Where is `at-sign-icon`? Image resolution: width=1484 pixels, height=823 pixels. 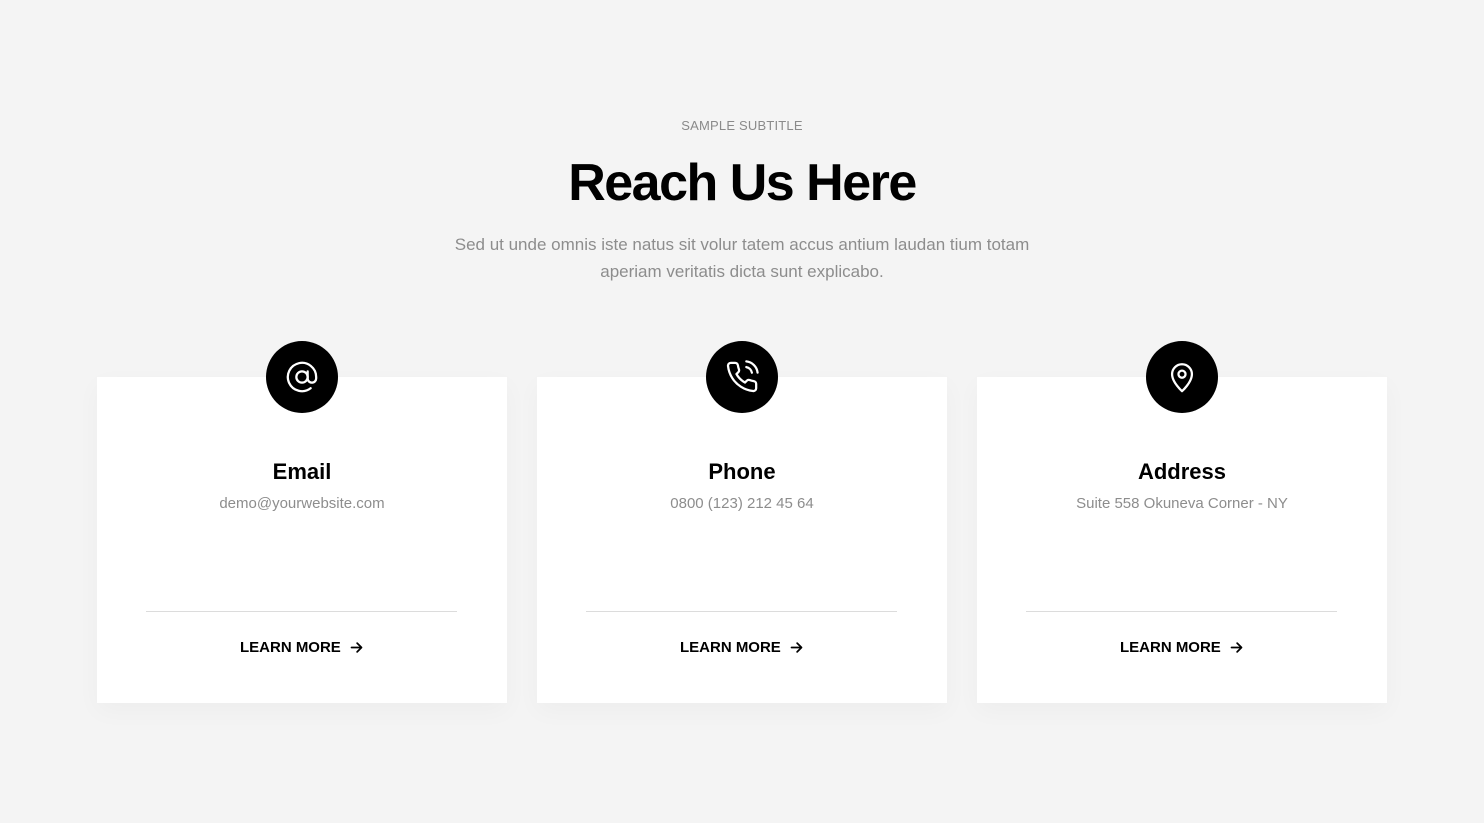
at-sign-icon is located at coordinates (302, 377).